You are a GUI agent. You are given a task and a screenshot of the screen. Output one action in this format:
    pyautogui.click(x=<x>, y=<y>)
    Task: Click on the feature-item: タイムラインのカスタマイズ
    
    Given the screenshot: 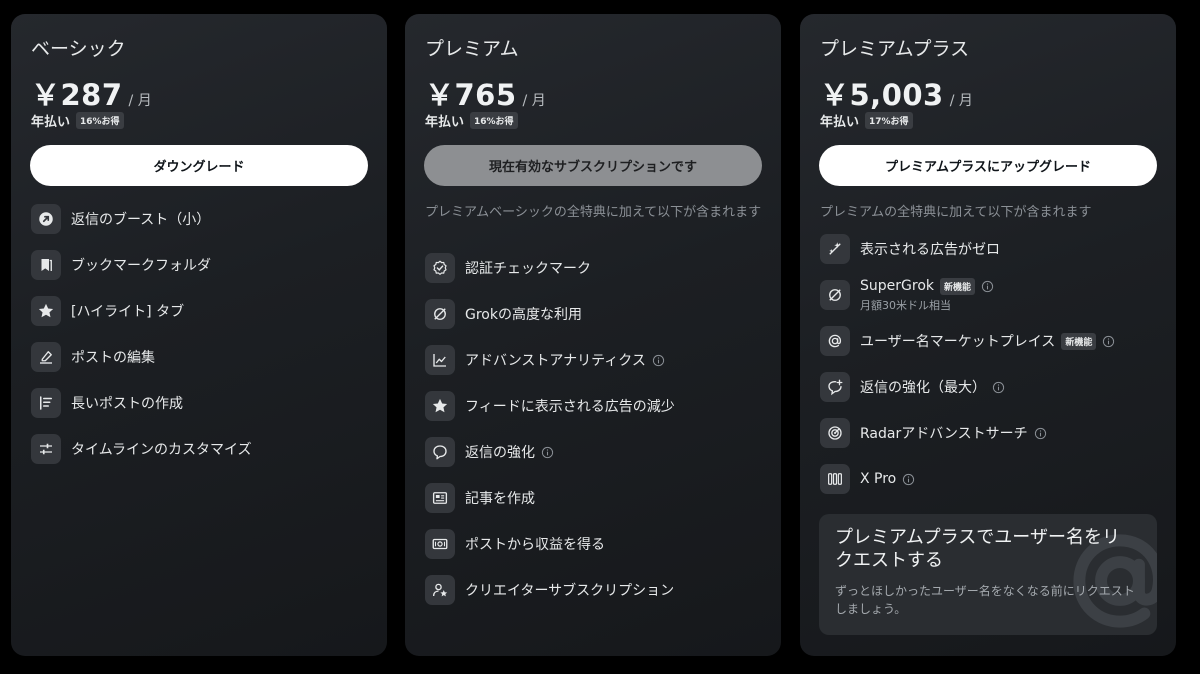 What is the action you would take?
    pyautogui.click(x=141, y=449)
    